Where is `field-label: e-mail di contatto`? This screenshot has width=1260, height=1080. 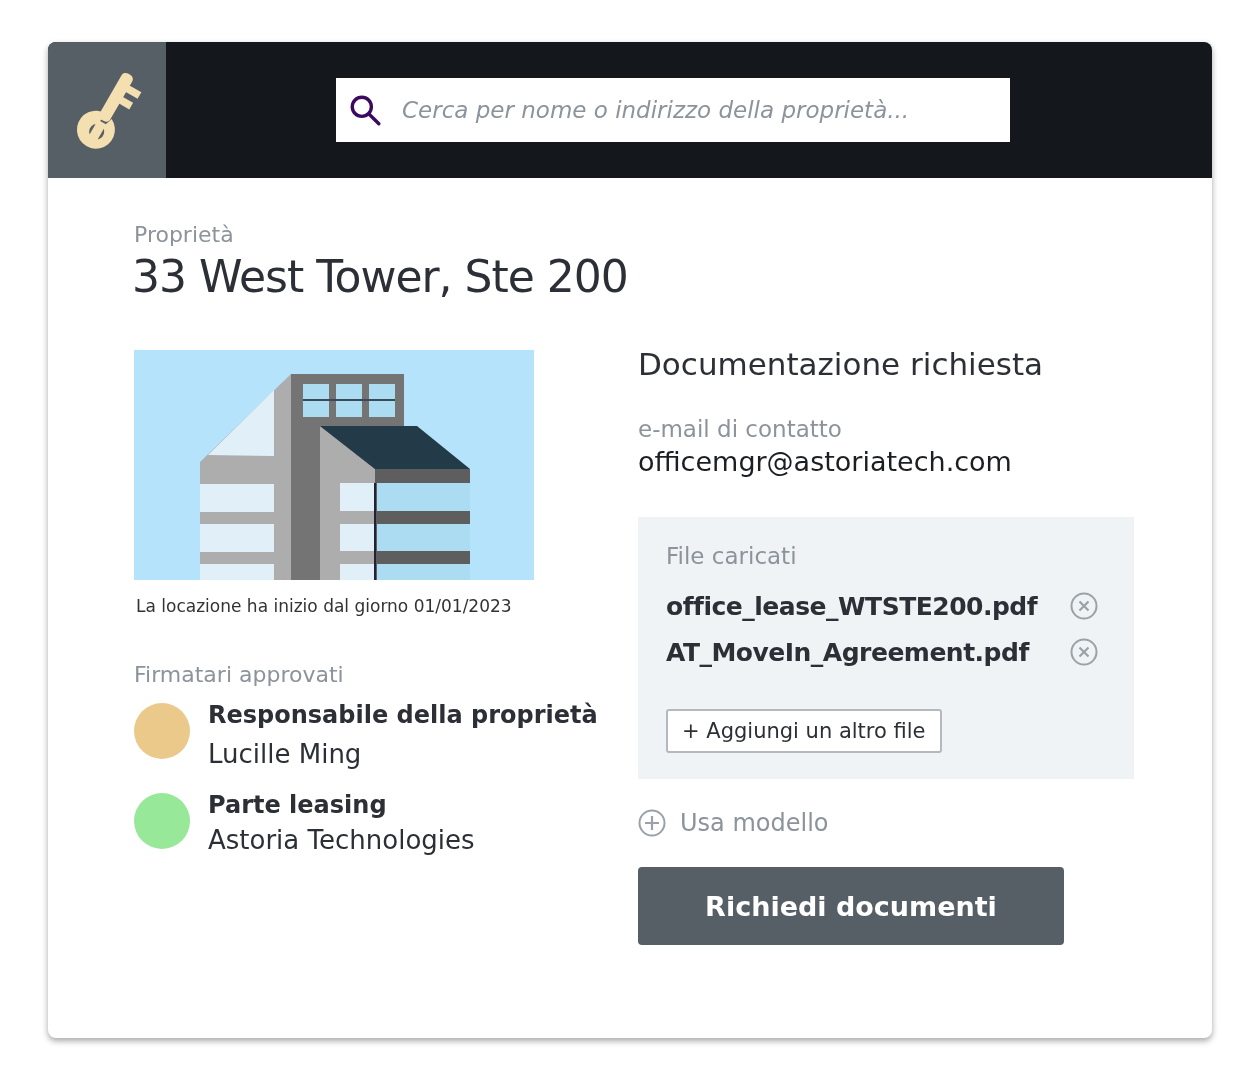 field-label: e-mail di contatto is located at coordinates (740, 429).